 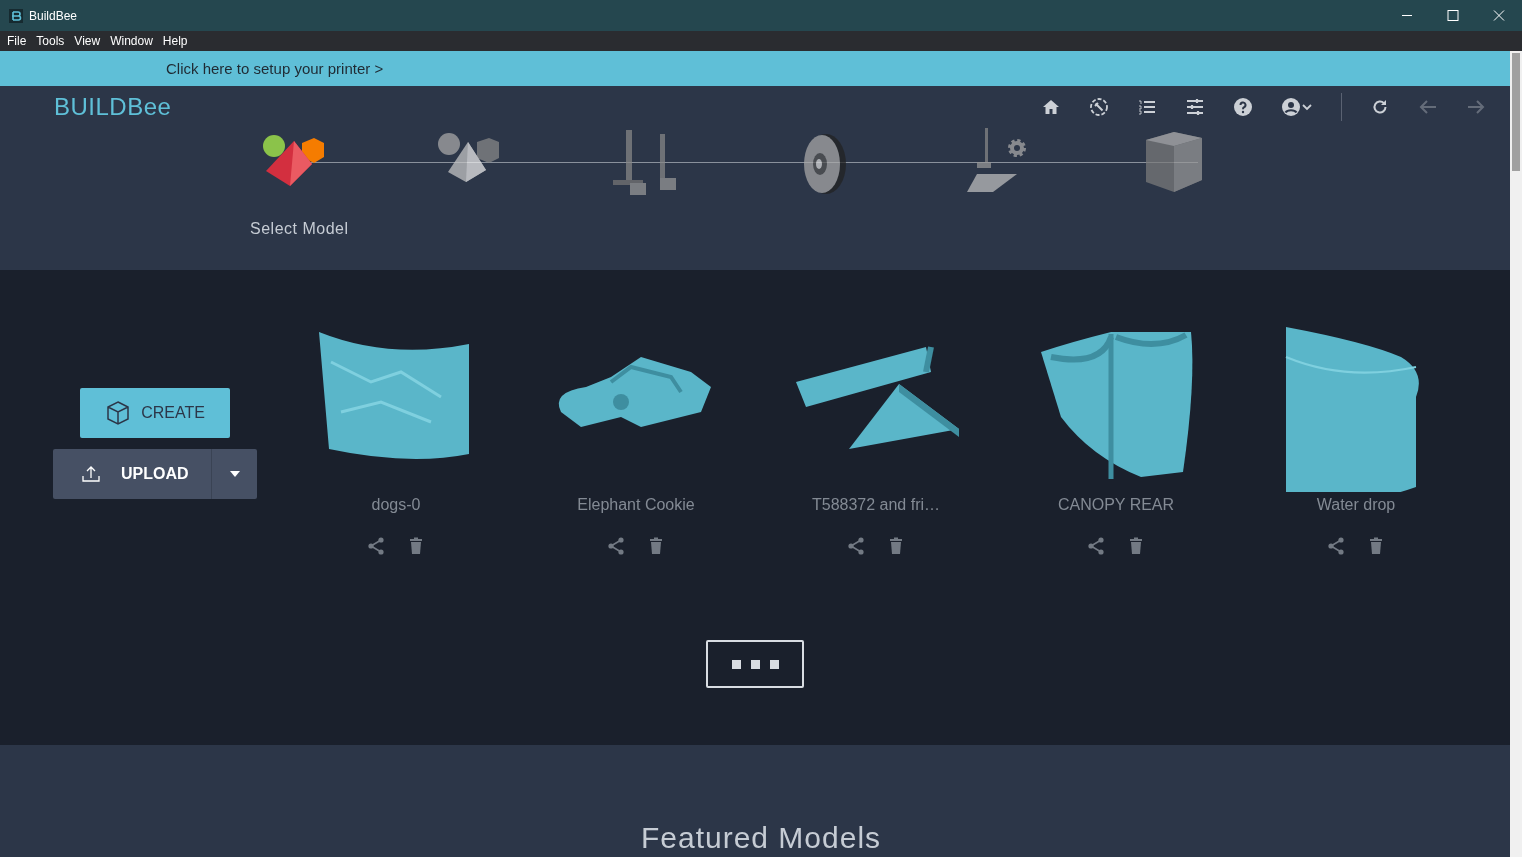 What do you see at coordinates (234, 474) in the screenshot?
I see `caret-icon` at bounding box center [234, 474].